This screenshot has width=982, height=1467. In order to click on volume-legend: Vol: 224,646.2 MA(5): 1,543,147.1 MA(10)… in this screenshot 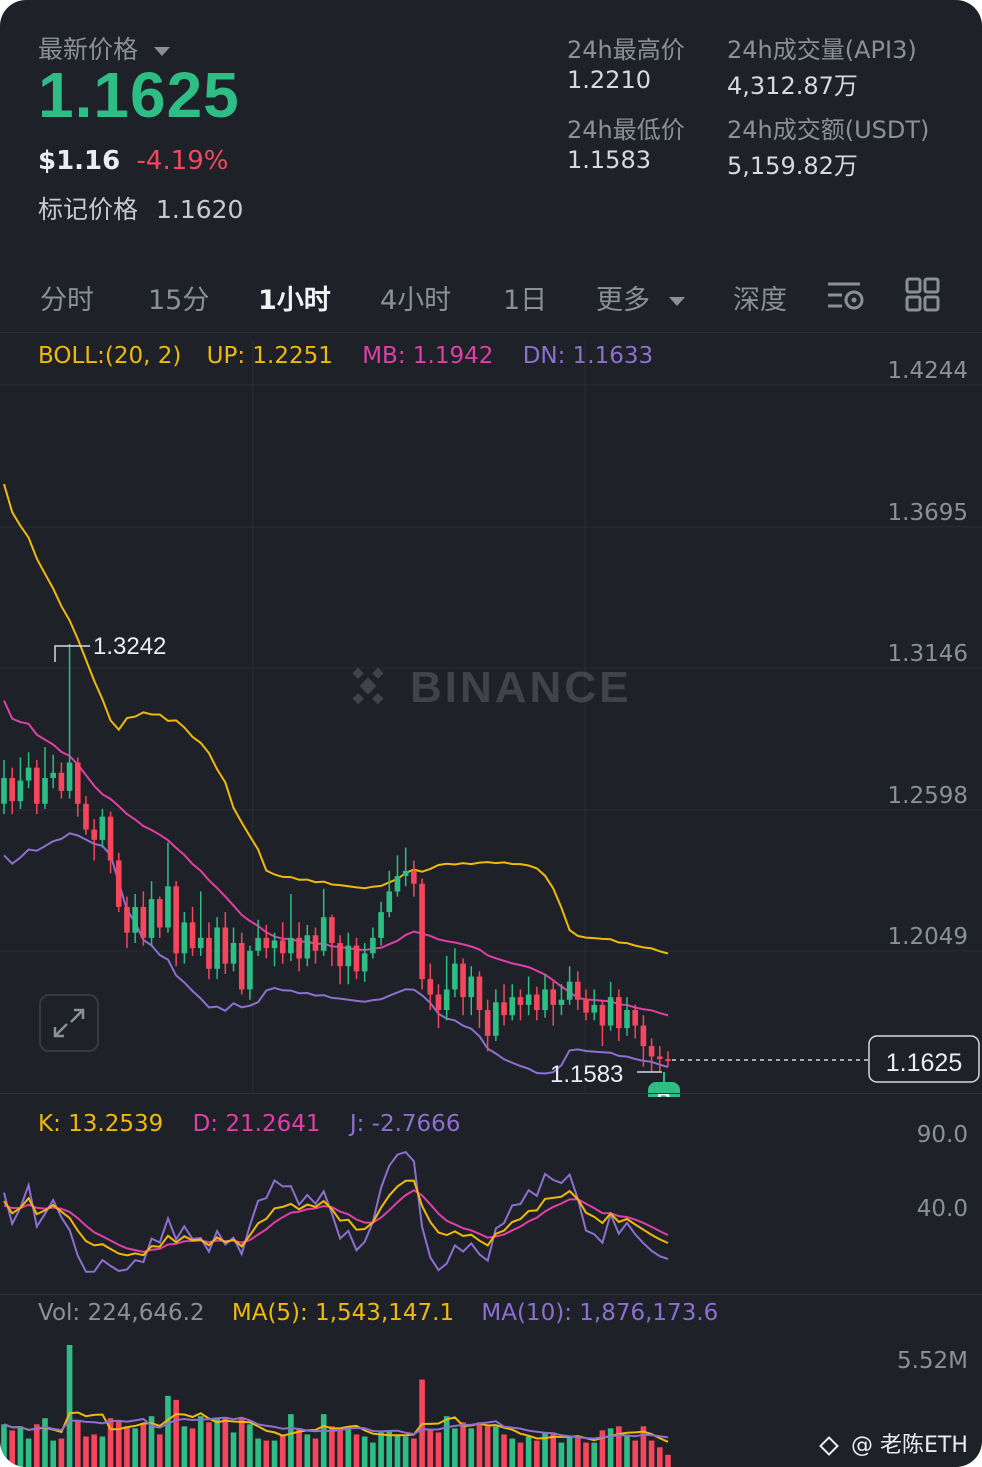, I will do `click(378, 1313)`.